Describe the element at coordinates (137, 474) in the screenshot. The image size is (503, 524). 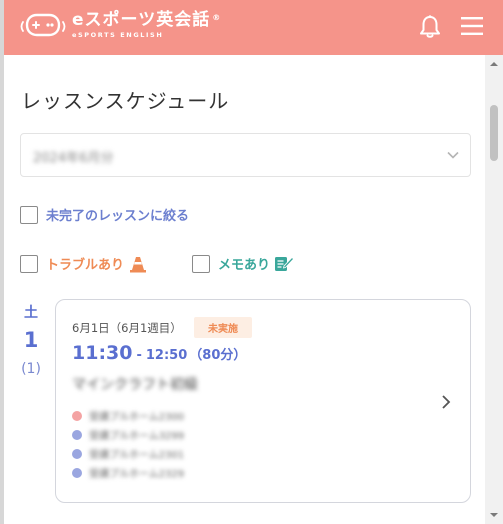
I see `member-name: 受講プルホーム2329` at that location.